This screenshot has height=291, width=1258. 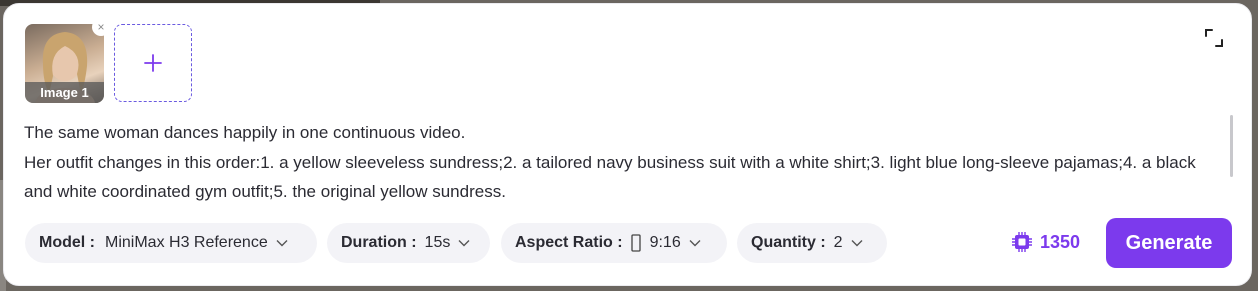 I want to click on aspect-ratio-select: Aspect Ratio : 9:16, so click(x=614, y=243).